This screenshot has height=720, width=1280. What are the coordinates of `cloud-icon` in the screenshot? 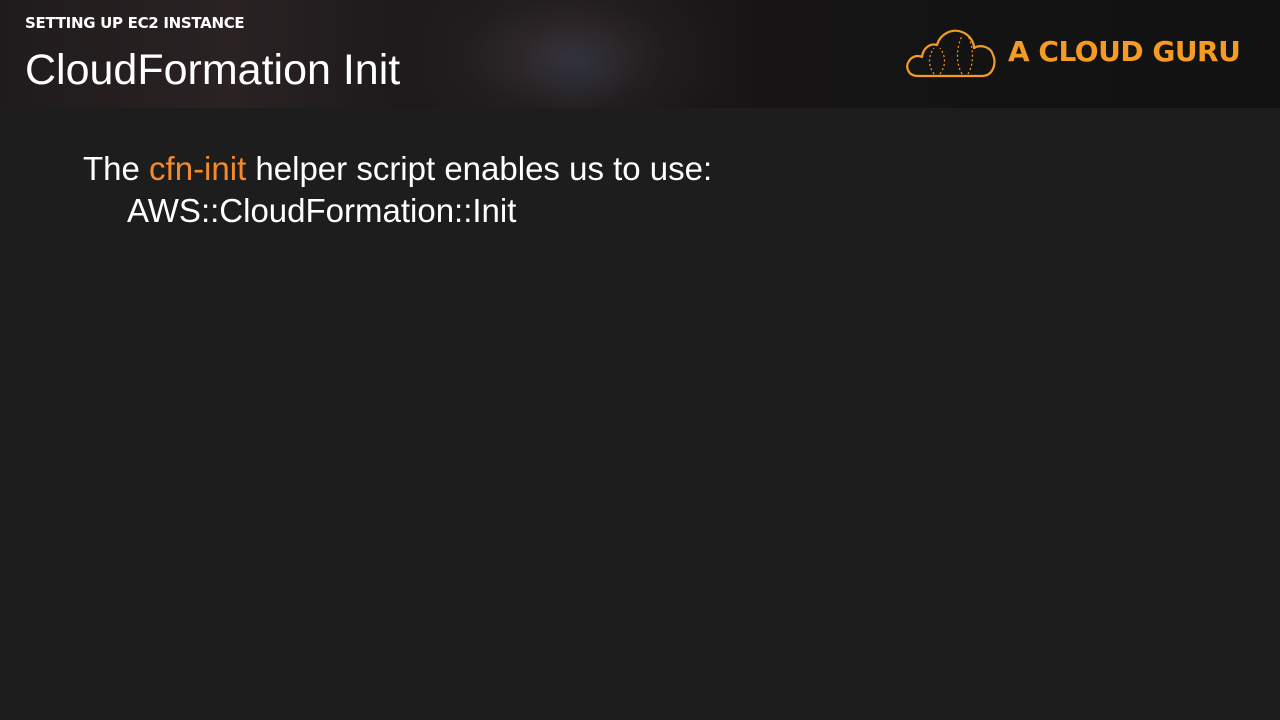 It's located at (951, 53).